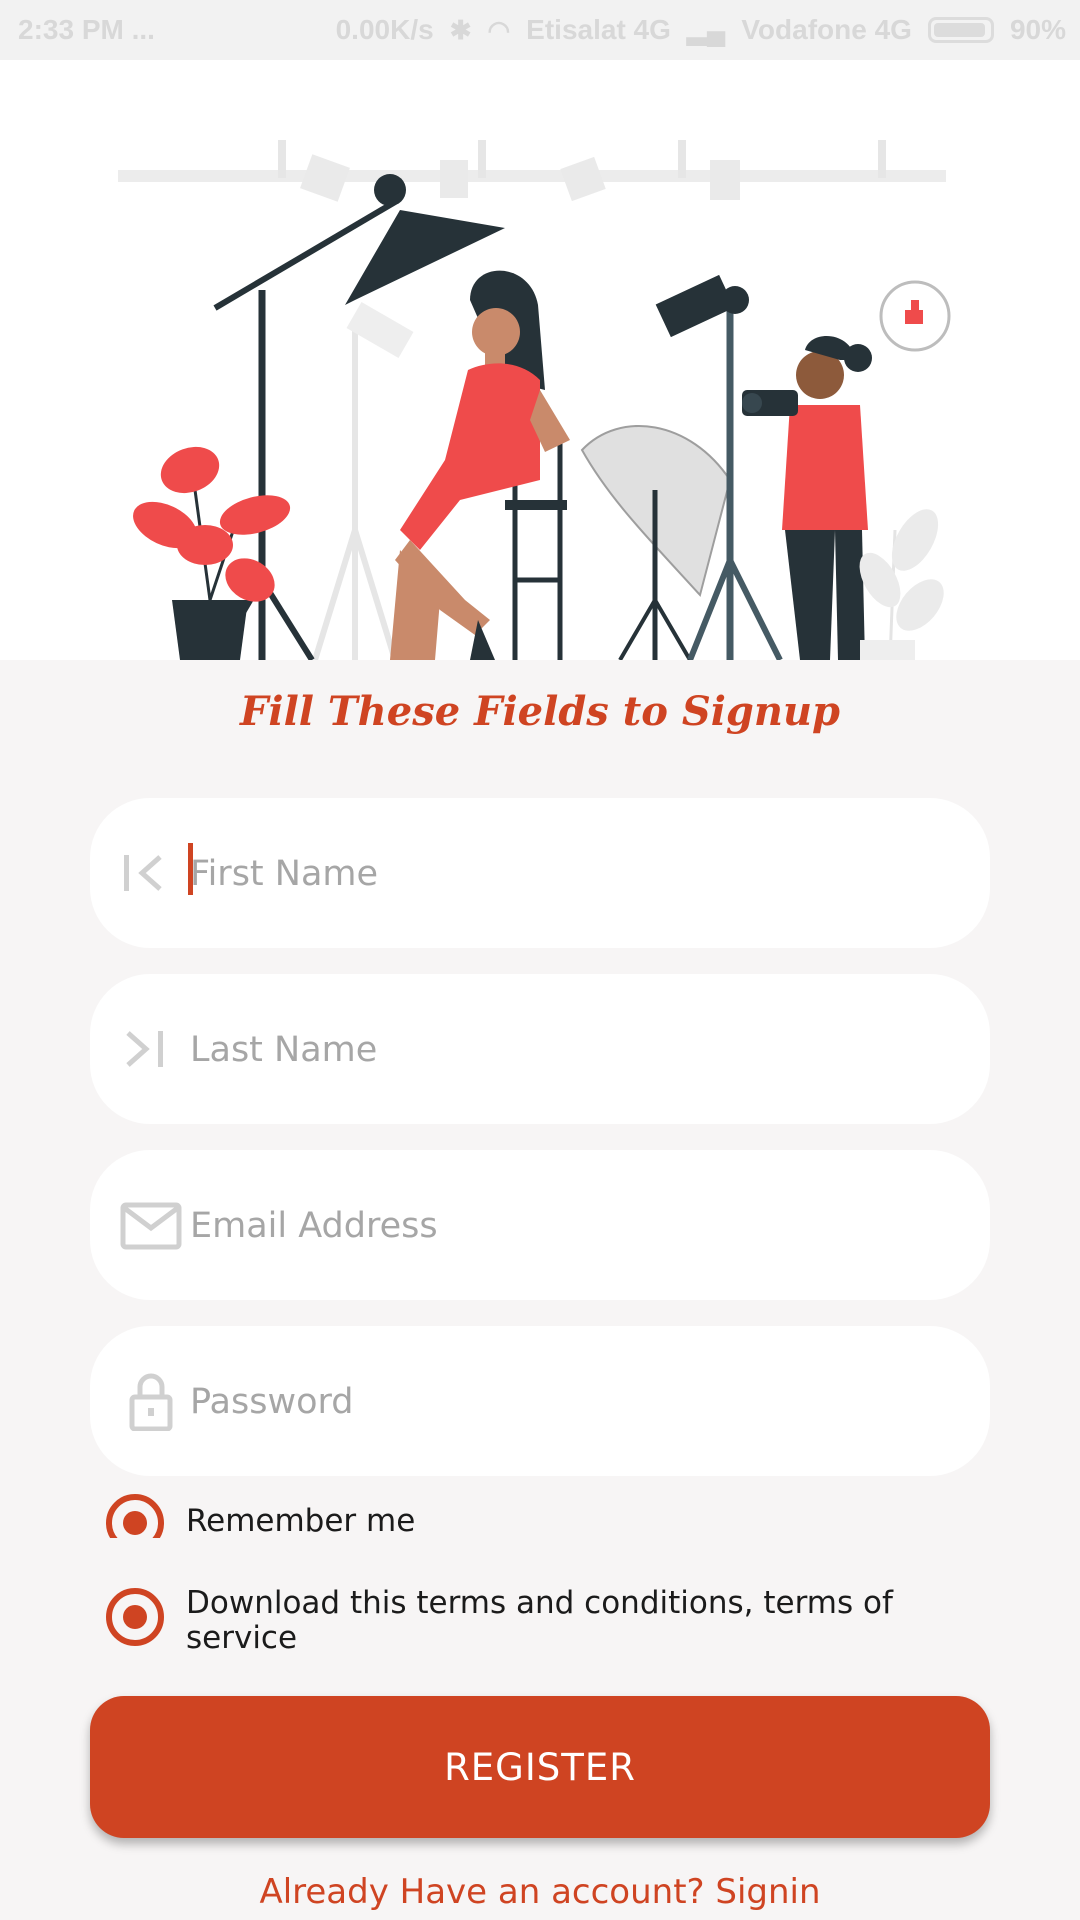 The height and width of the screenshot is (1920, 1080). What do you see at coordinates (540, 711) in the screenshot?
I see `signup-title: Fill These Fields to Signup` at bounding box center [540, 711].